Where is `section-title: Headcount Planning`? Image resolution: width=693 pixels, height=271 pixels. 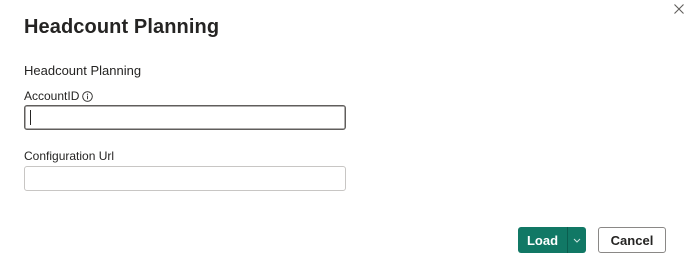 section-title: Headcount Planning is located at coordinates (83, 70).